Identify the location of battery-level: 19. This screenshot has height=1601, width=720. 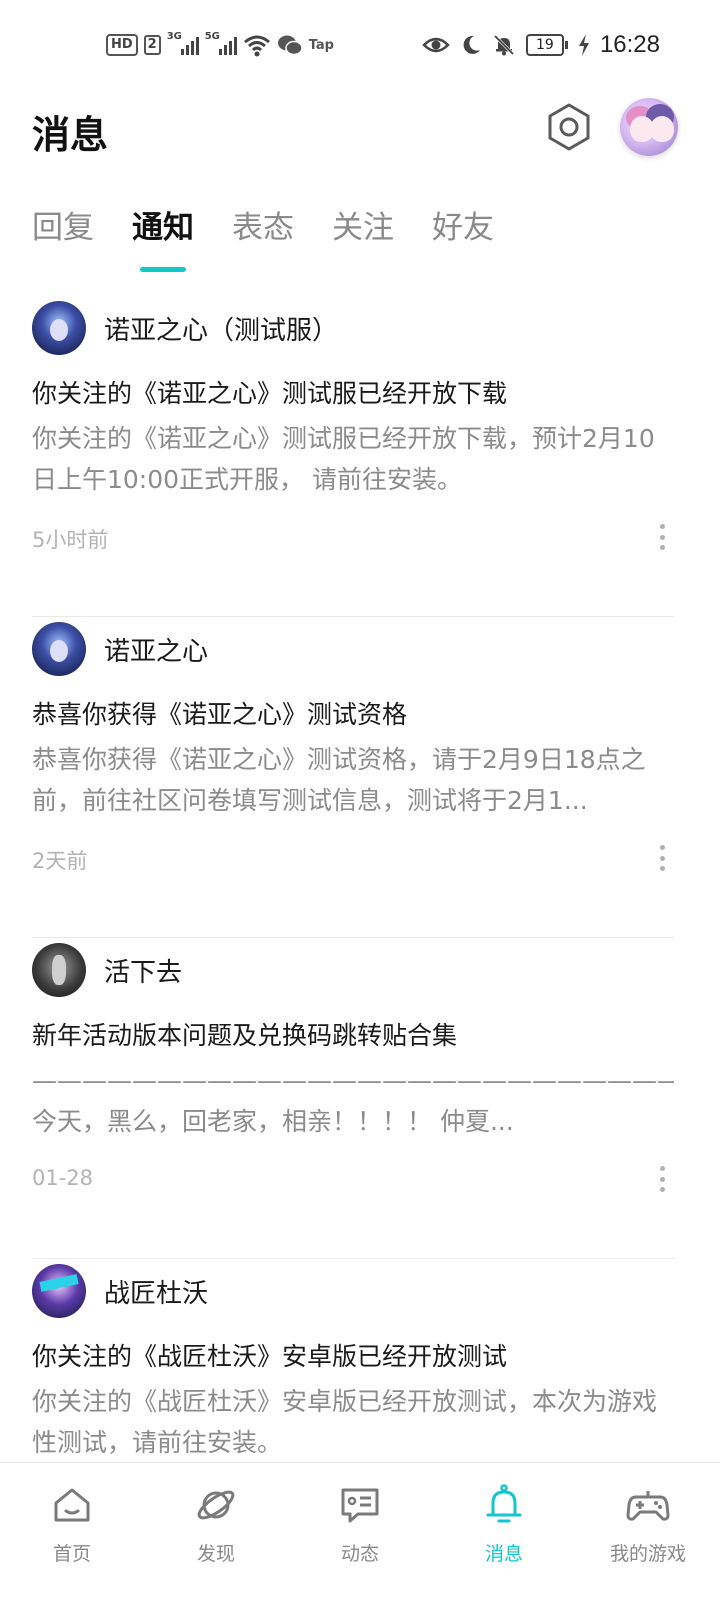
(544, 45).